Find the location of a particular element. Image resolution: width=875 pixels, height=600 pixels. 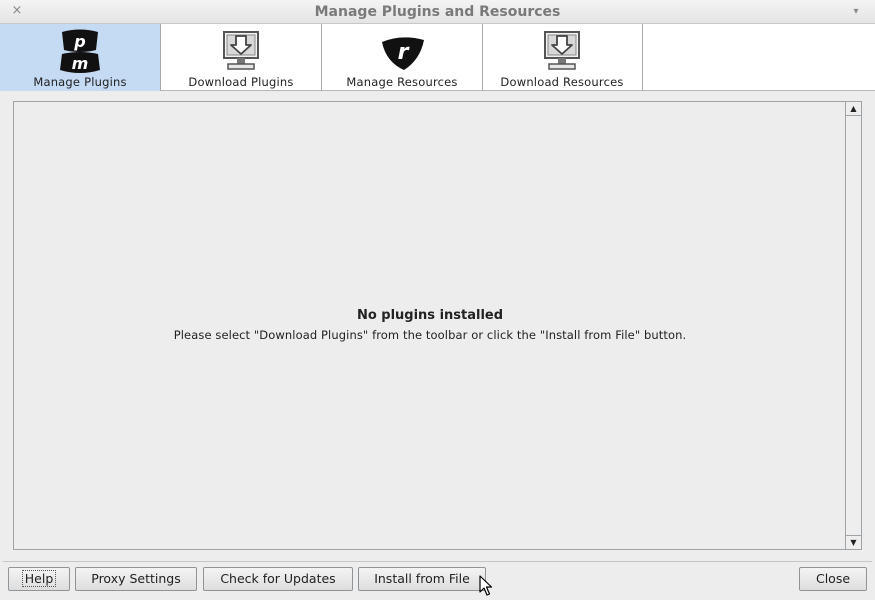

tab-download-resources: Download Resources is located at coordinates (562, 57).